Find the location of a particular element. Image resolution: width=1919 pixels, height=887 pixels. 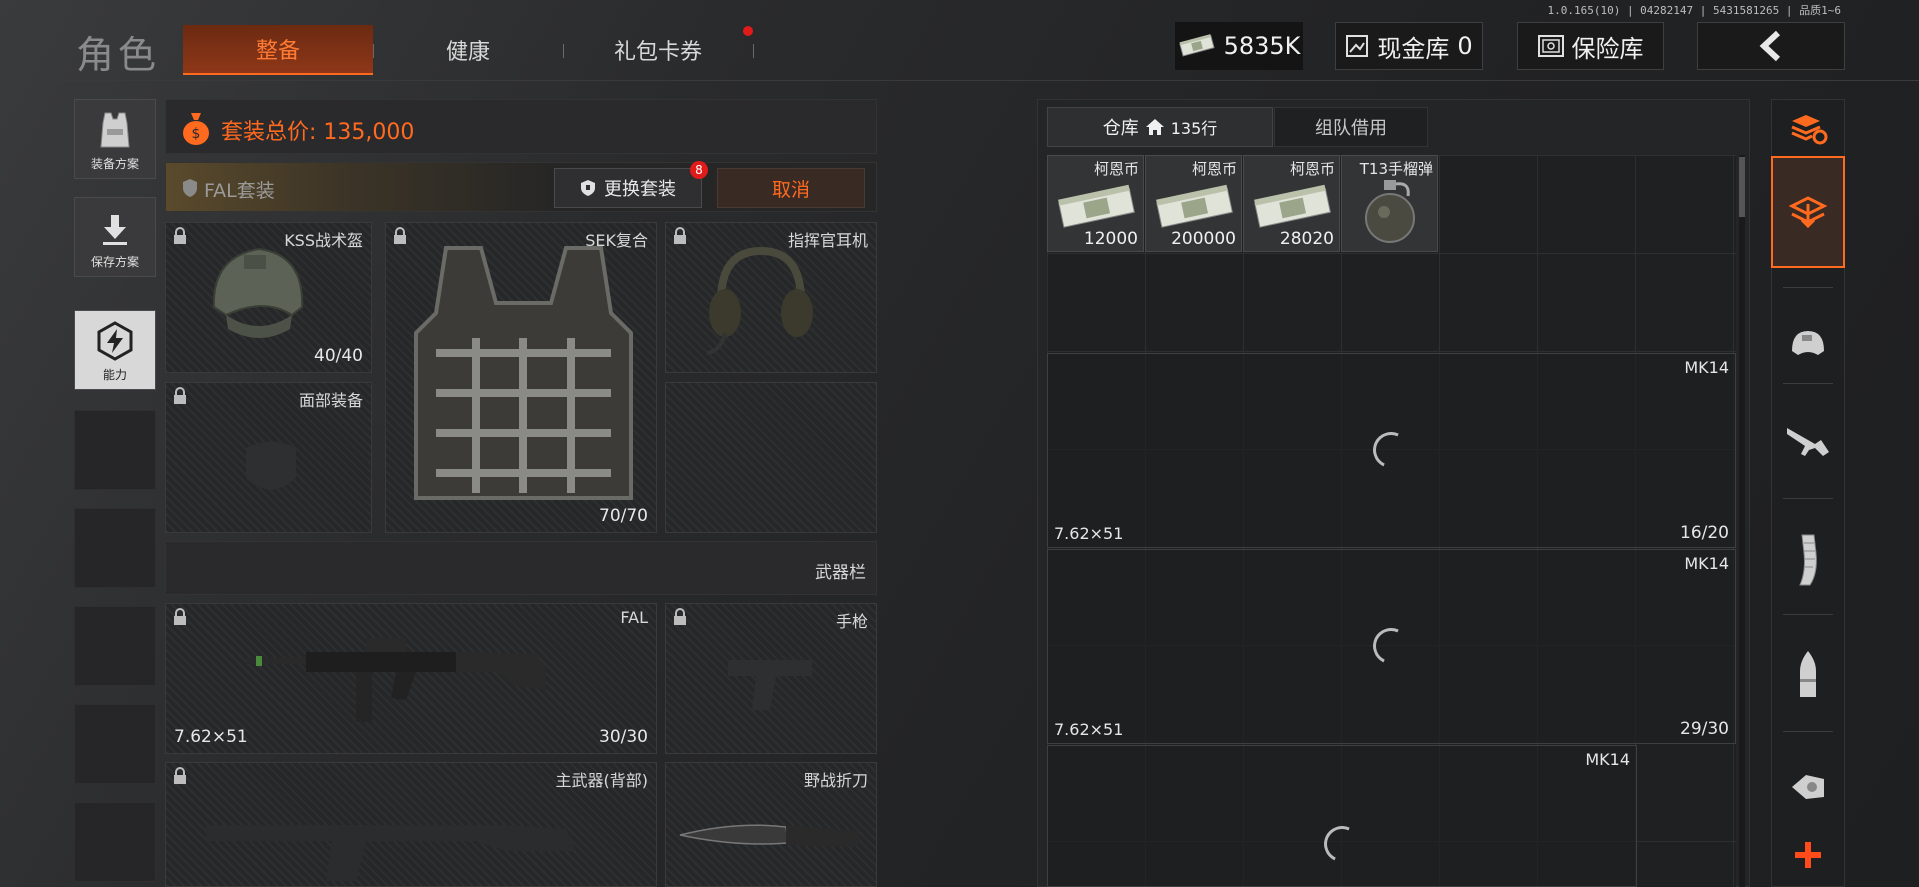

rail-category-helmet is located at coordinates (1808, 345).